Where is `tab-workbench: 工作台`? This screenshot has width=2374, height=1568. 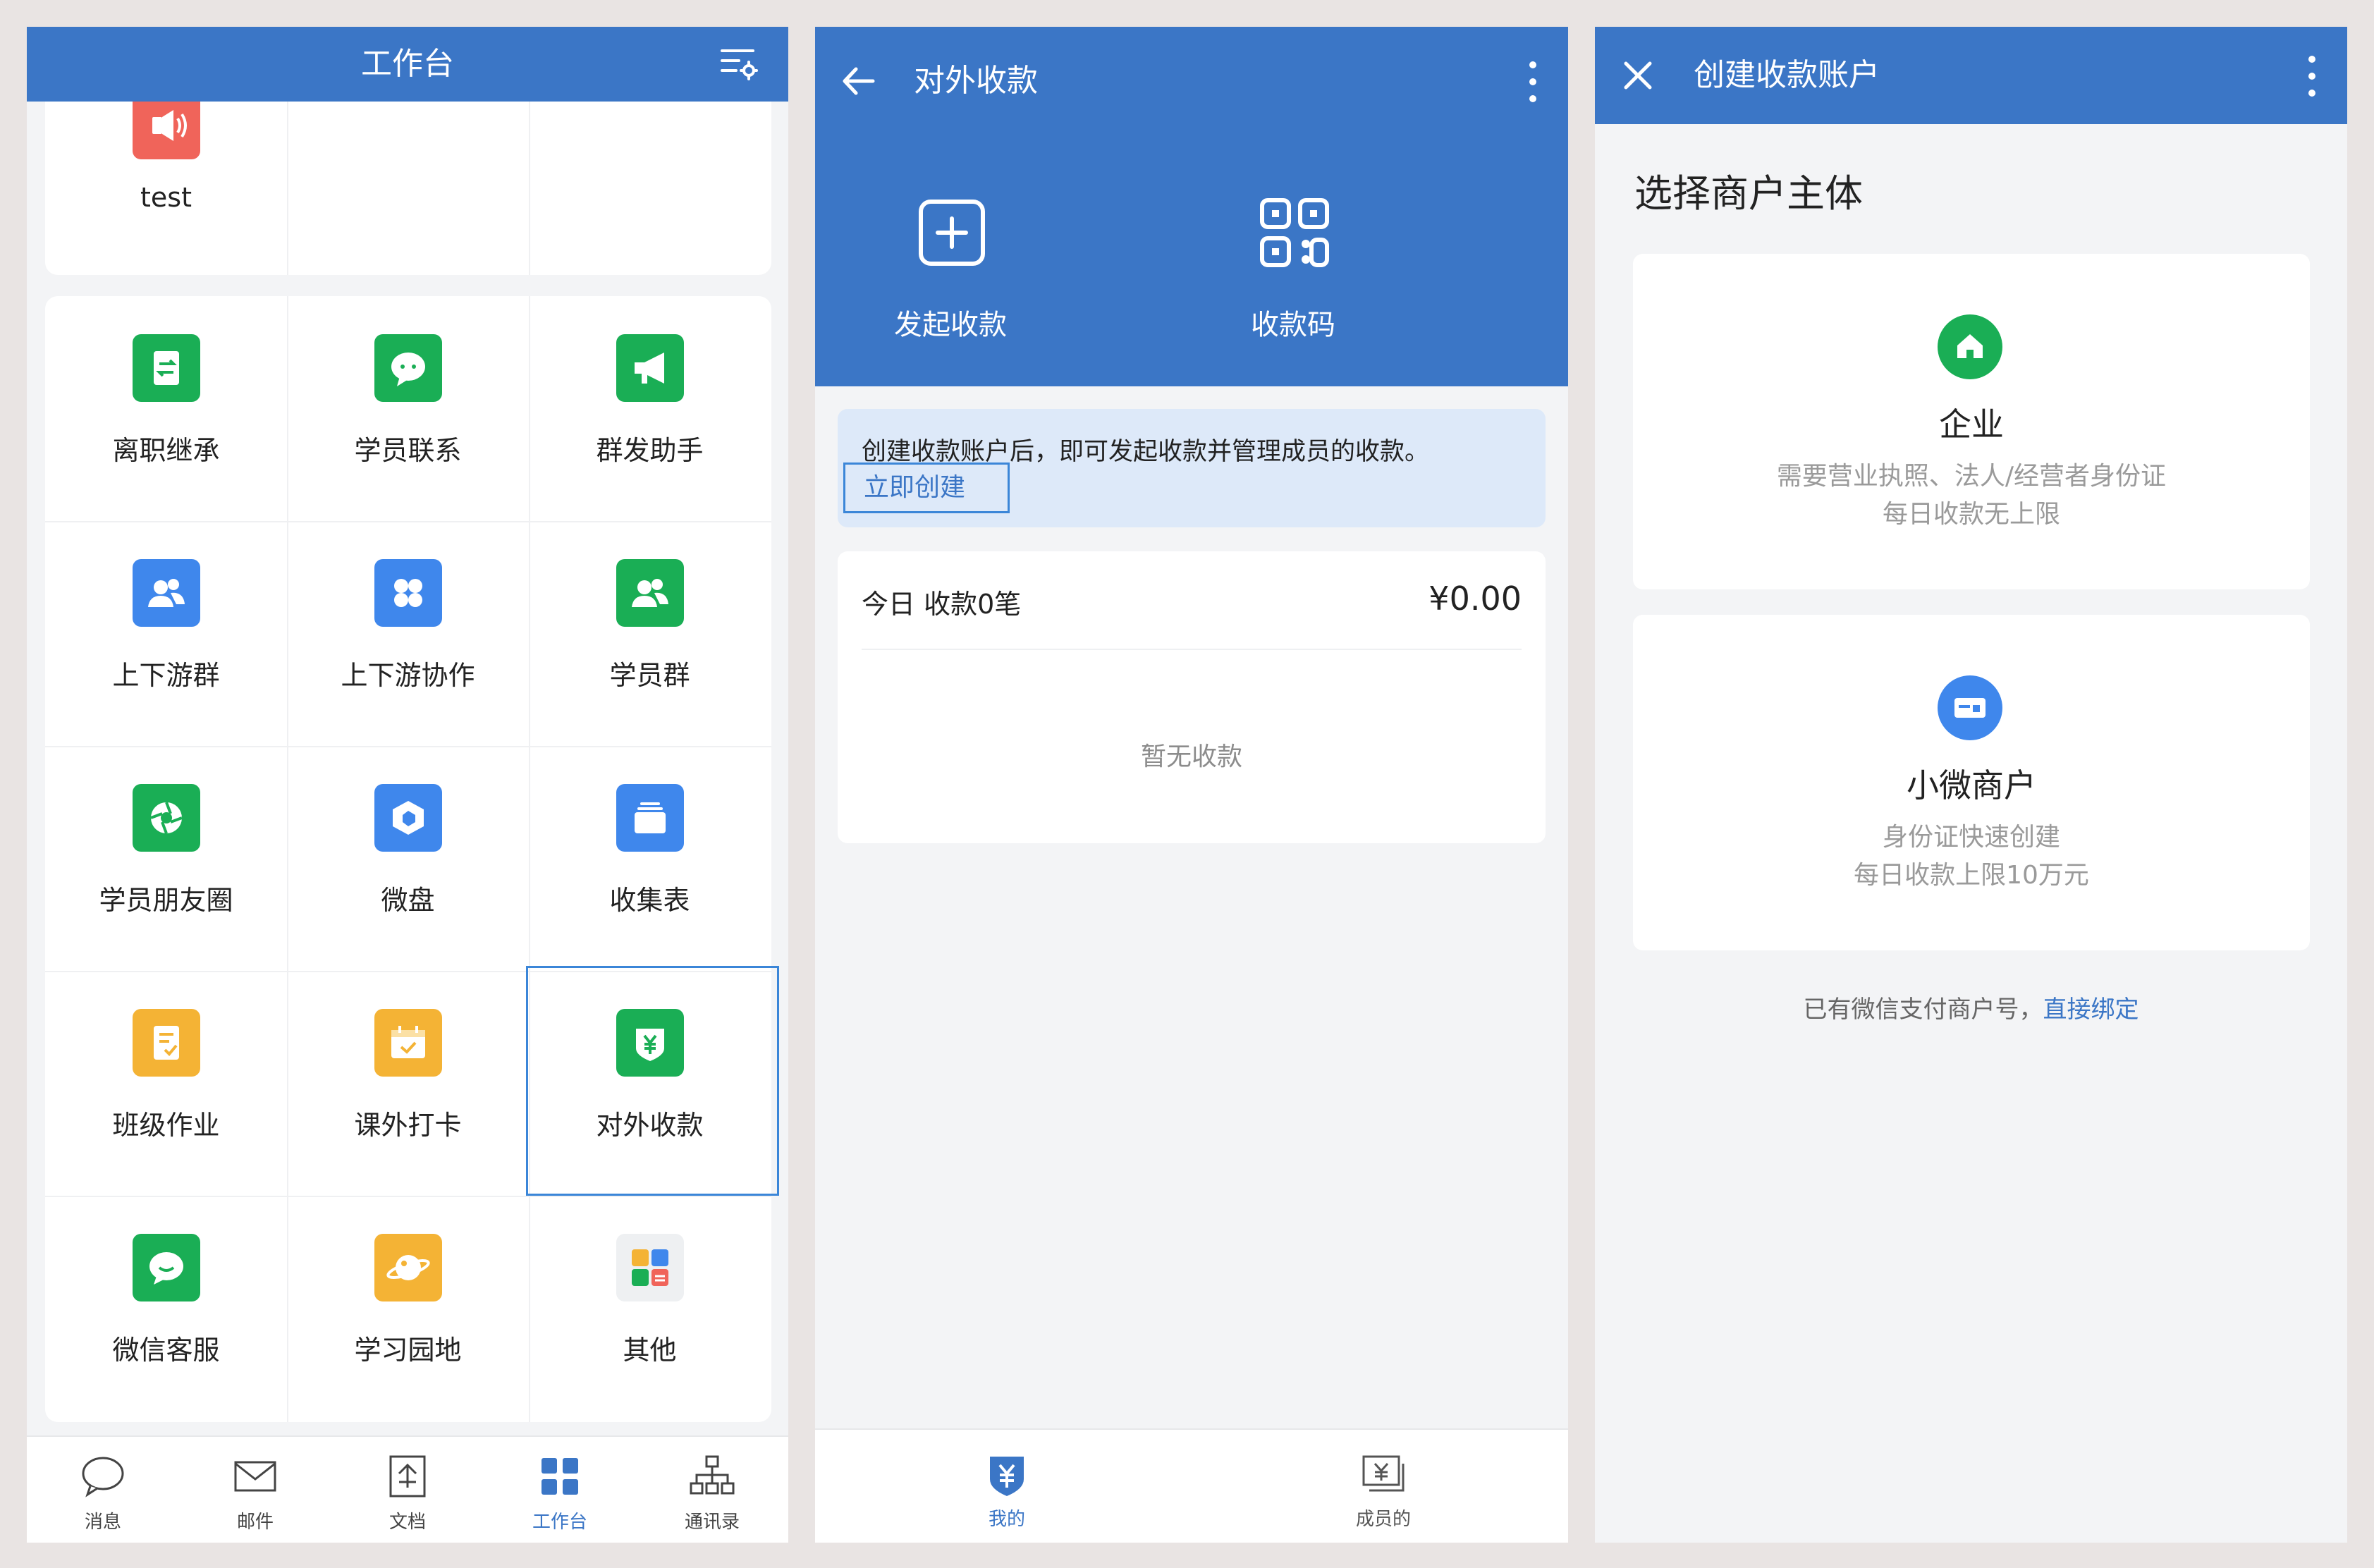
tab-workbench: 工作台 is located at coordinates (560, 1490).